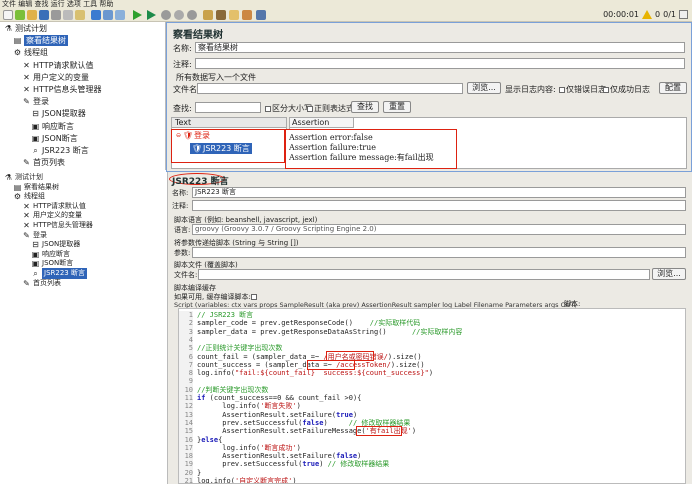 The height and width of the screenshot is (484, 692). I want to click on status-area: 00:00:01 0 0/1, so click(645, 14).